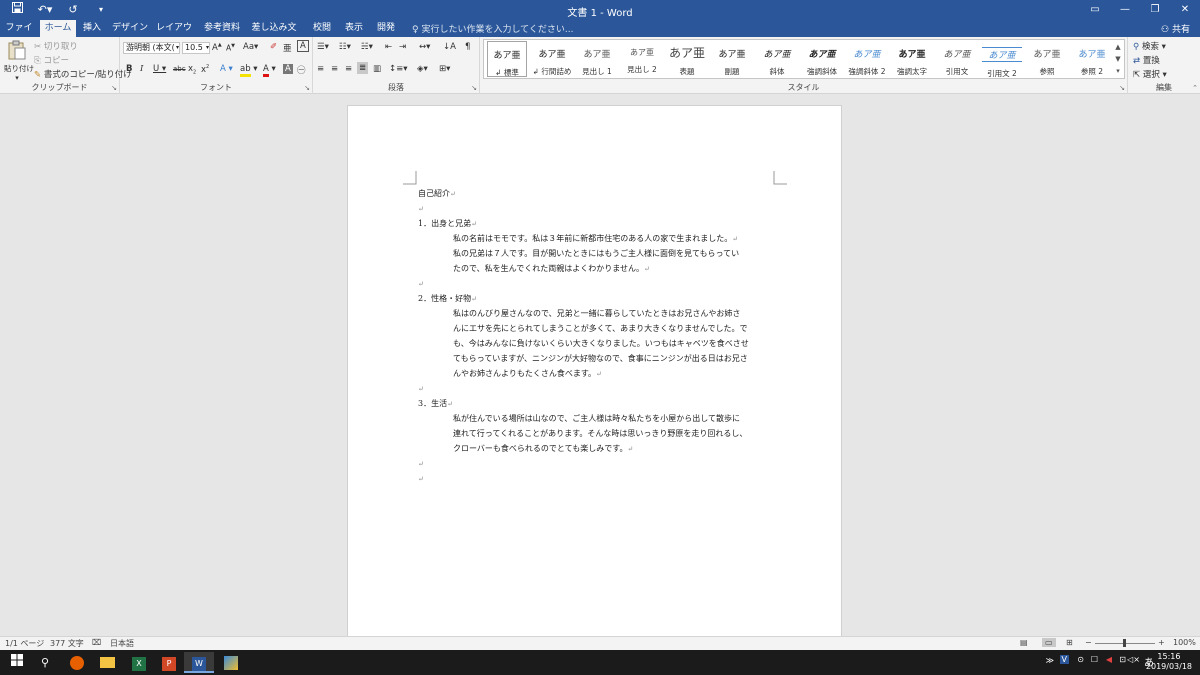 The width and height of the screenshot is (1200, 675). What do you see at coordinates (24, 643) in the screenshot?
I see `page-count: 1/1 ページ` at bounding box center [24, 643].